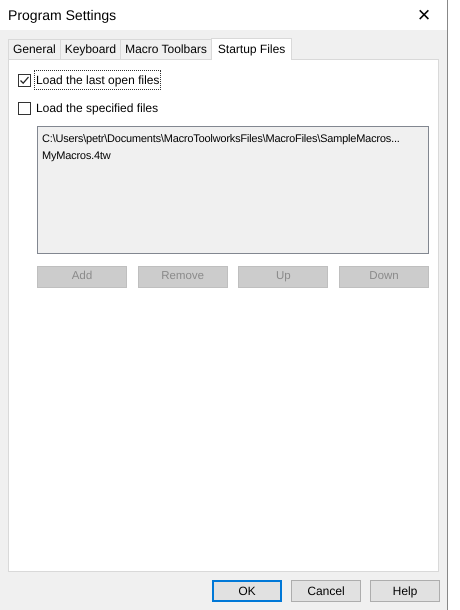 The image size is (460, 610). Describe the element at coordinates (247, 591) in the screenshot. I see `dialog-button: OK` at that location.